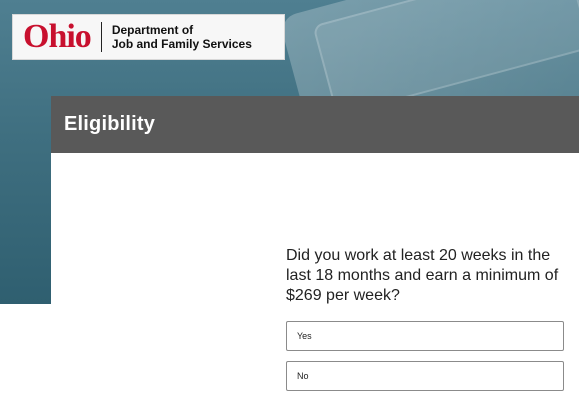 The image size is (579, 412). I want to click on answer-no-label: No, so click(303, 376).